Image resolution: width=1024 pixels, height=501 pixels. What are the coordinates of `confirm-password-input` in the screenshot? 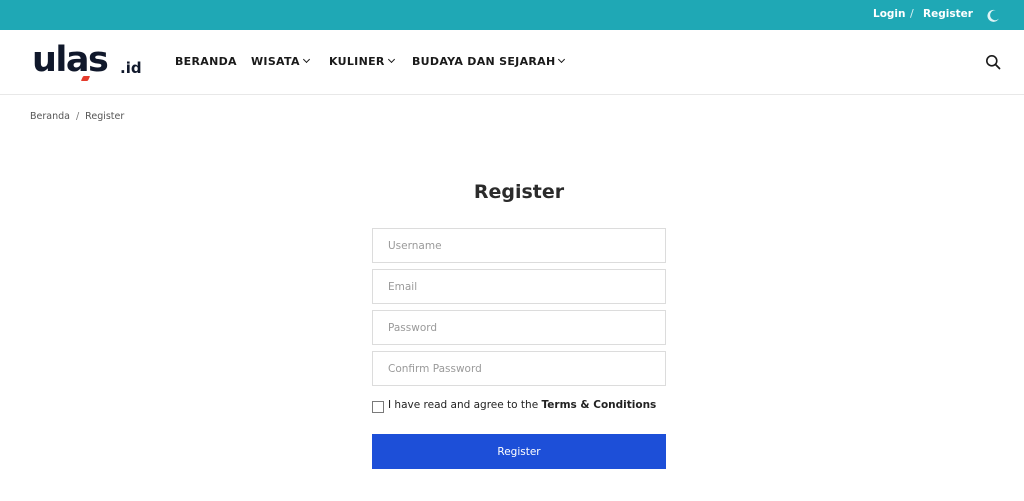 It's located at (519, 368).